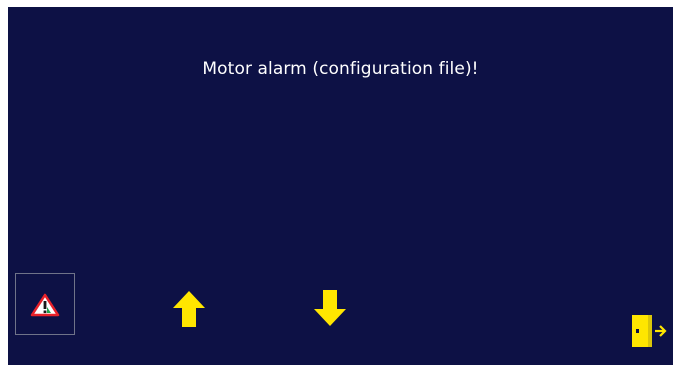  I want to click on exit-button, so click(649, 332).